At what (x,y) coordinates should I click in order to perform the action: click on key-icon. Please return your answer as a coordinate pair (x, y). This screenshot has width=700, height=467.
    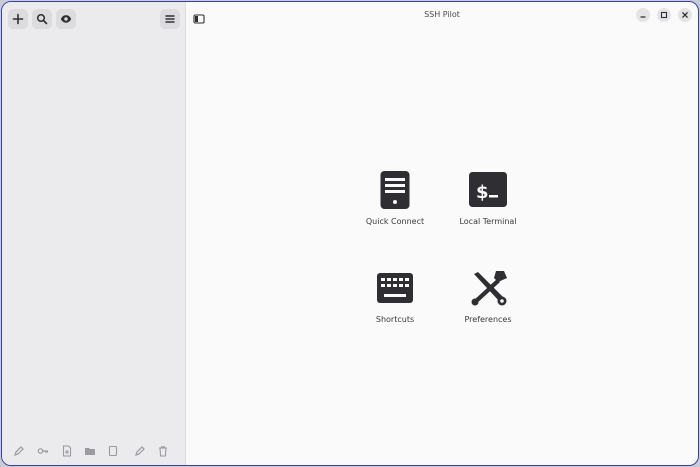
    Looking at the image, I should click on (43, 451).